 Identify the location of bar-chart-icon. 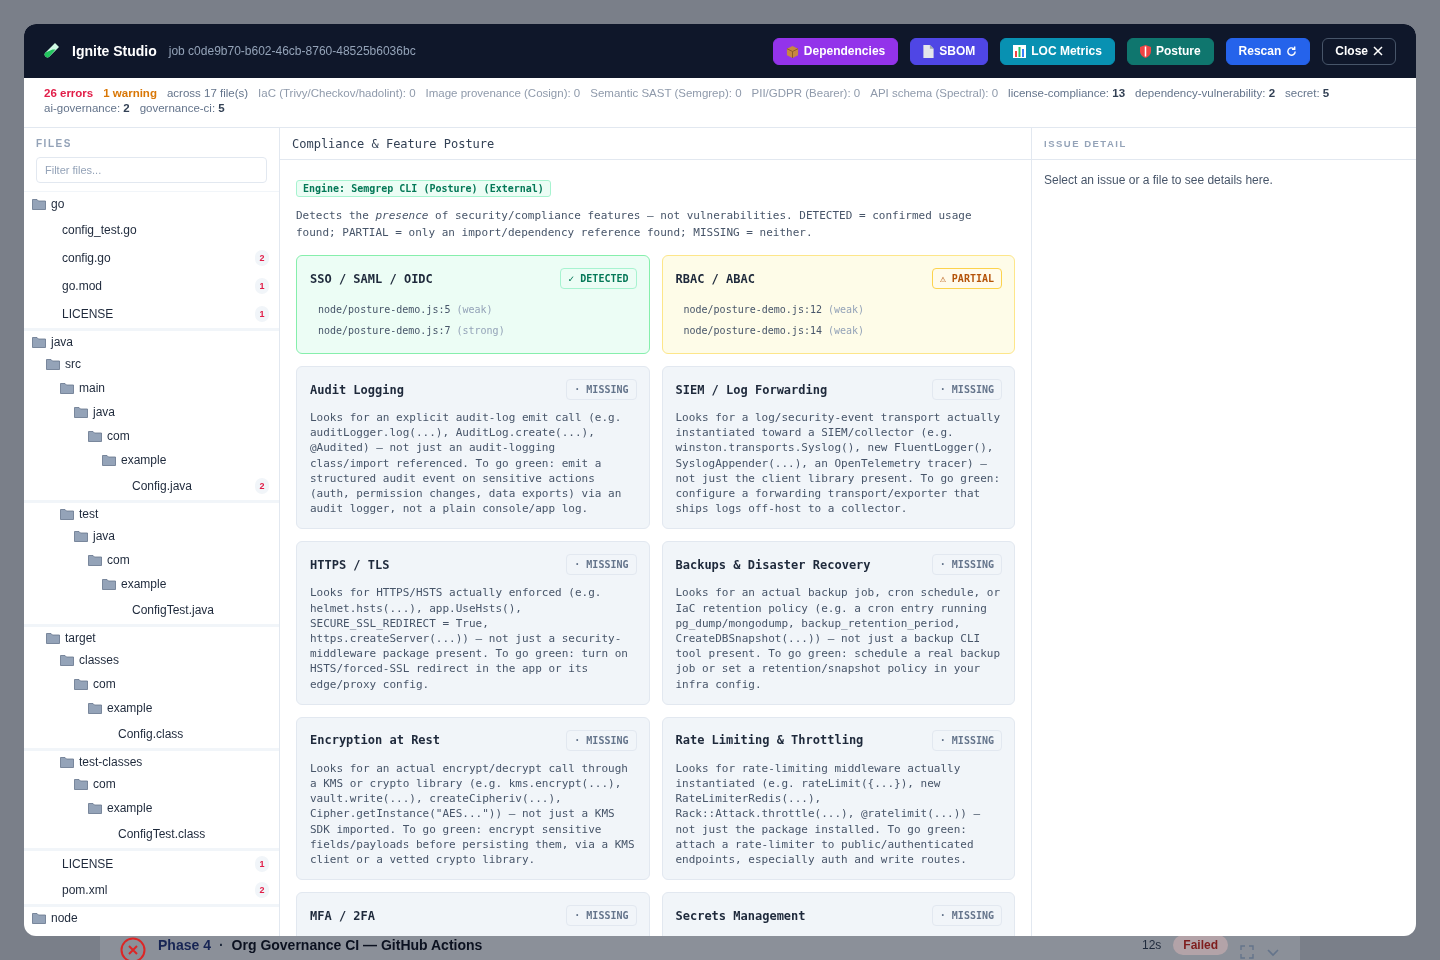
(1020, 51).